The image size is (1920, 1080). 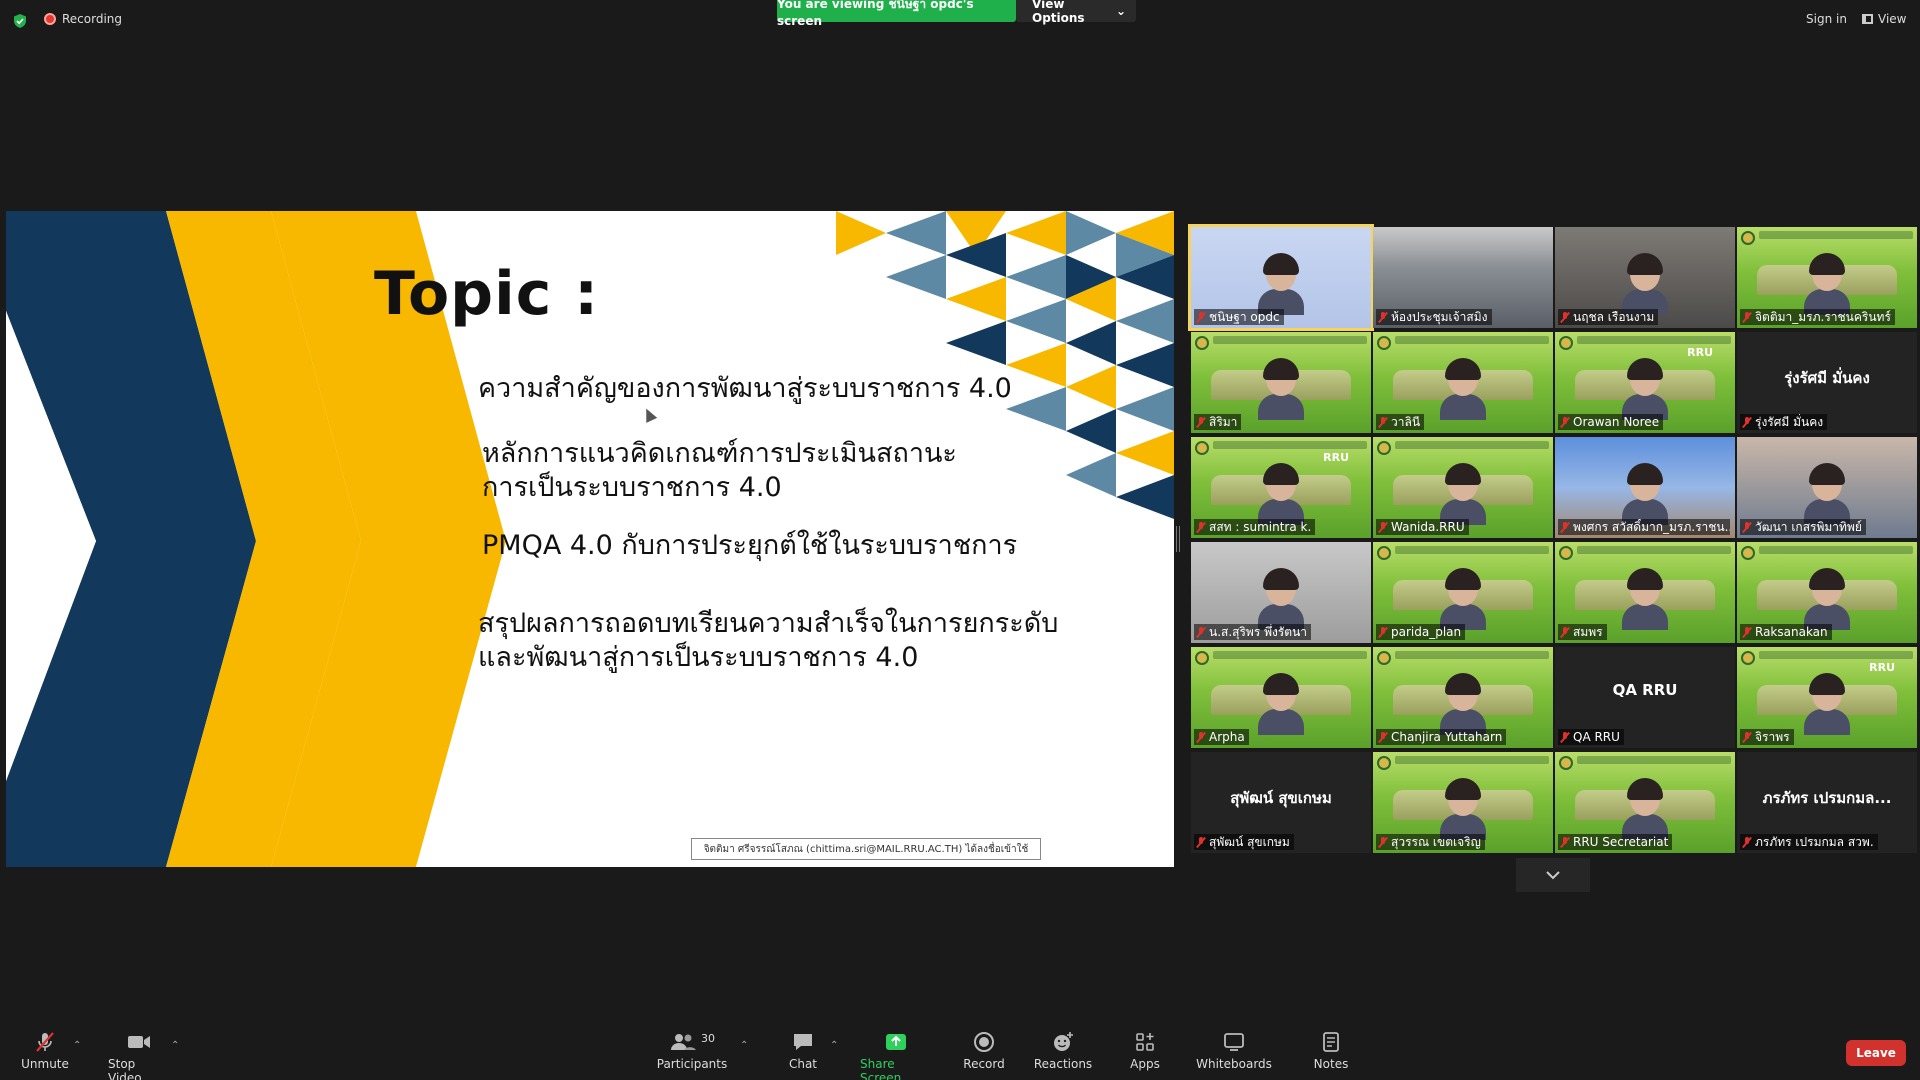 What do you see at coordinates (1463, 487) in the screenshot?
I see `participant-tile: Wanida.RRU` at bounding box center [1463, 487].